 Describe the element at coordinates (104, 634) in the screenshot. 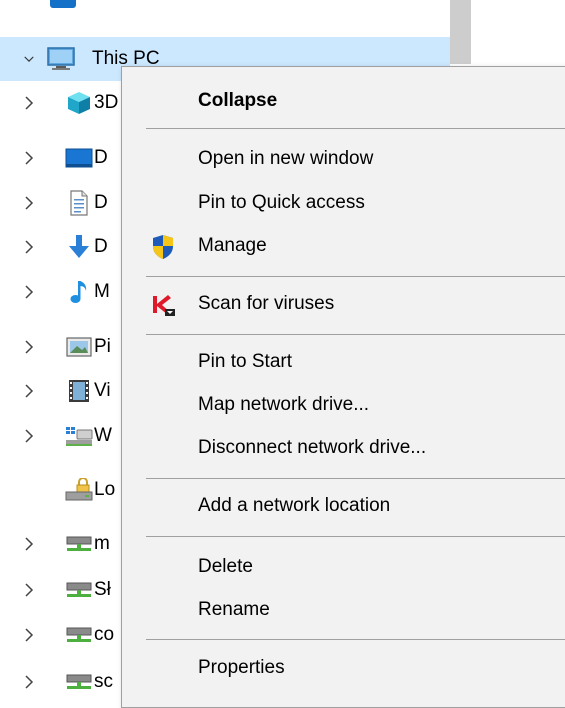

I see `tree-item-label: co` at that location.